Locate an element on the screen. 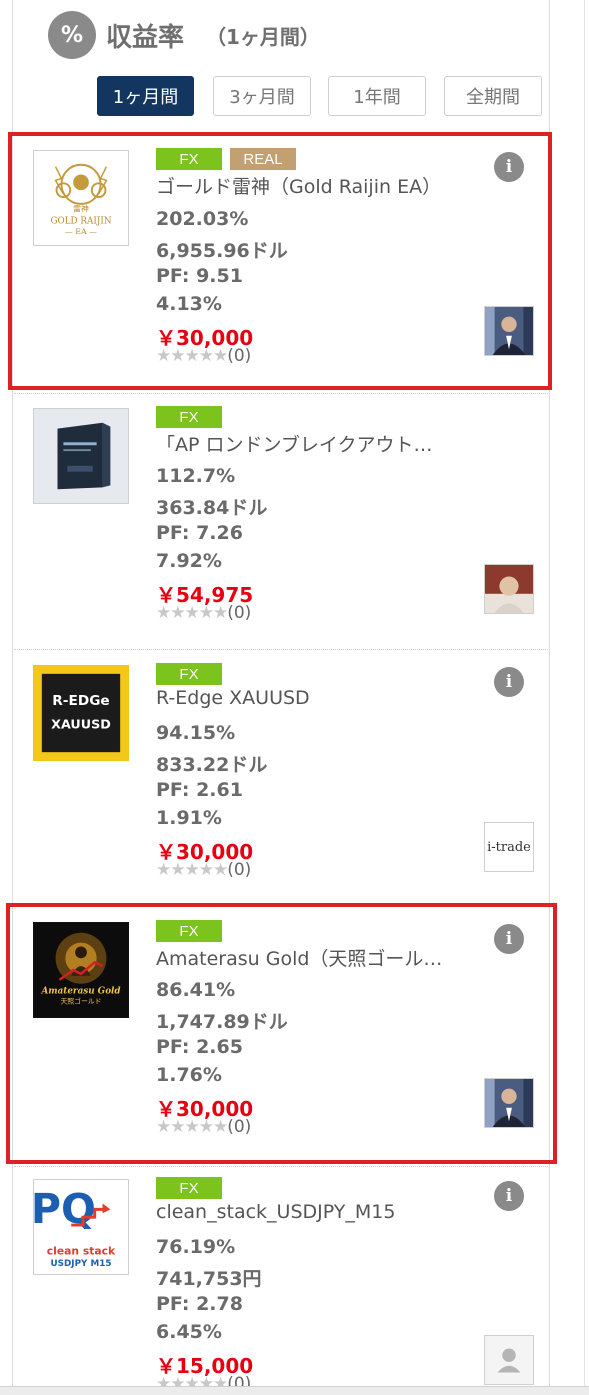 This screenshot has height=1395, width=589. card-divider is located at coordinates (281, 649).